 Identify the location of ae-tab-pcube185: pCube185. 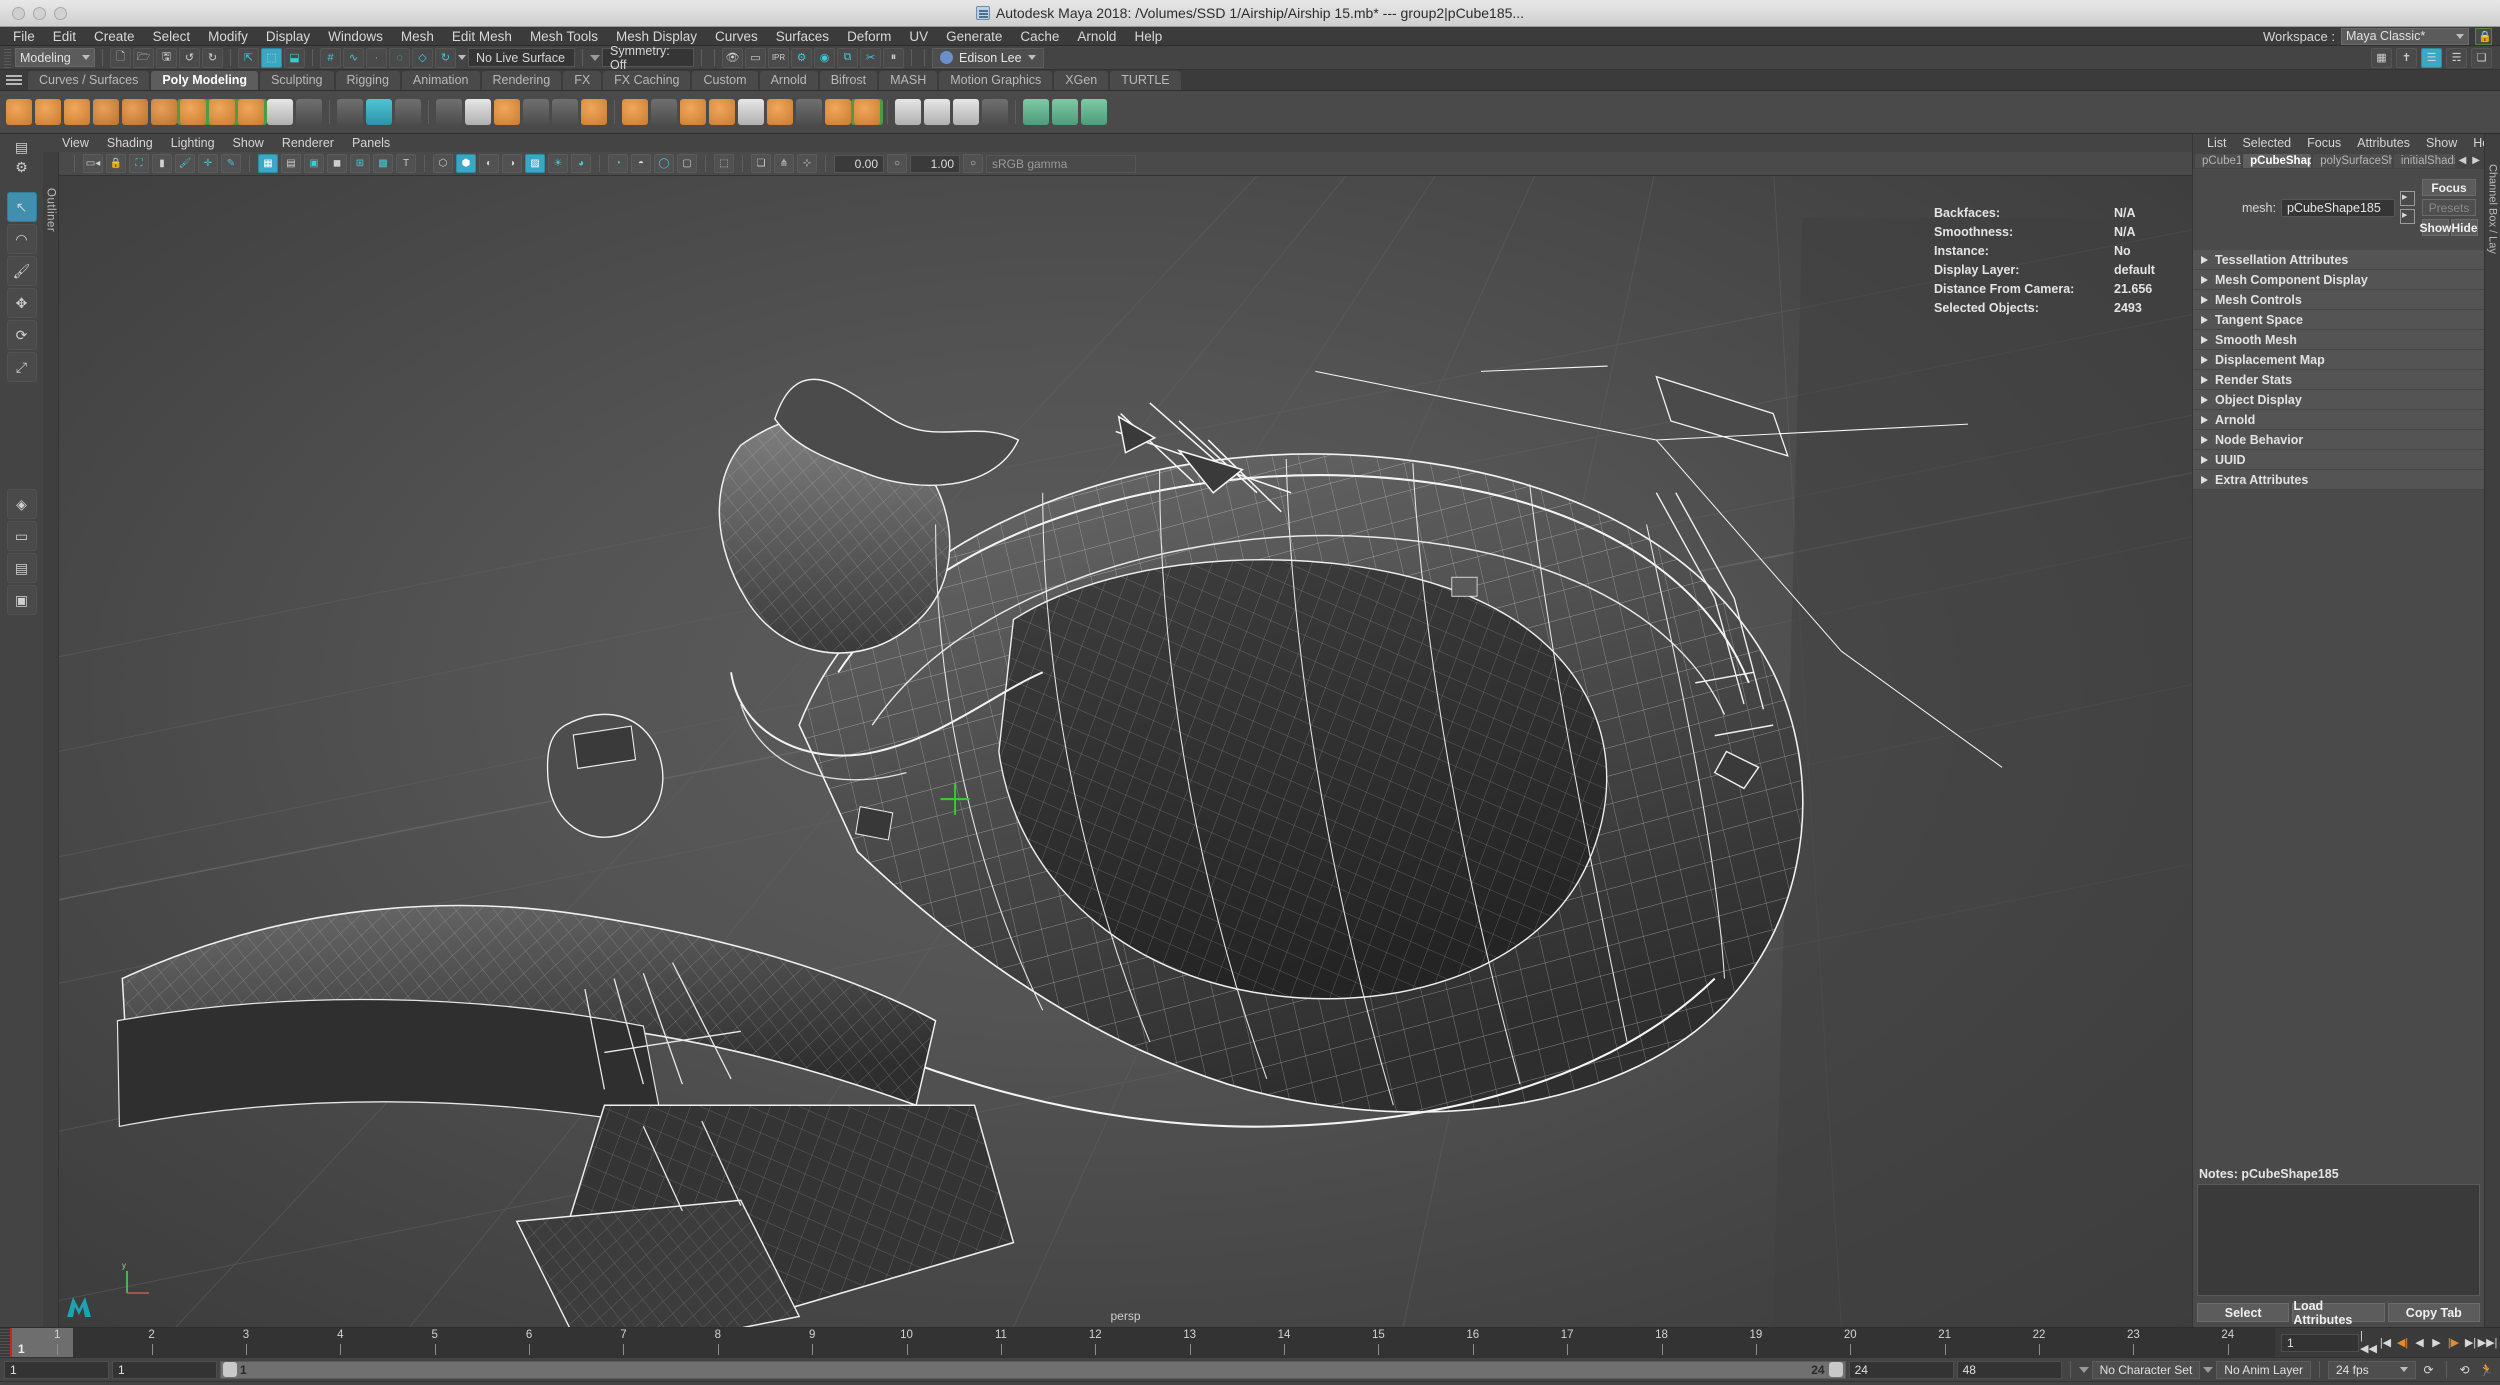
(2218, 160).